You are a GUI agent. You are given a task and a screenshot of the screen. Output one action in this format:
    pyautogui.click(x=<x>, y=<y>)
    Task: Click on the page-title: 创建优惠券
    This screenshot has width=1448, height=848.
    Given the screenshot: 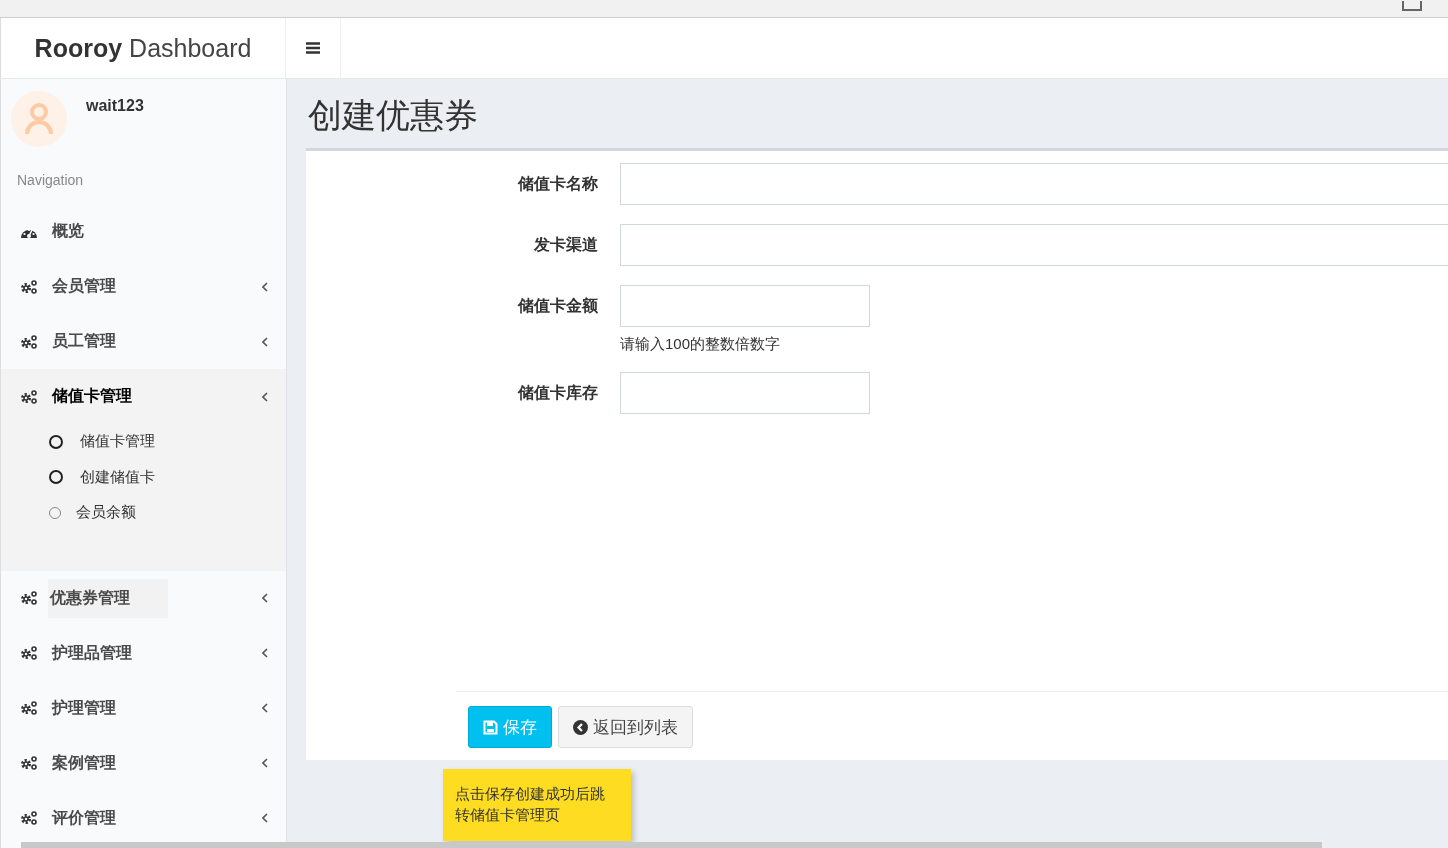 What is the action you would take?
    pyautogui.click(x=393, y=115)
    